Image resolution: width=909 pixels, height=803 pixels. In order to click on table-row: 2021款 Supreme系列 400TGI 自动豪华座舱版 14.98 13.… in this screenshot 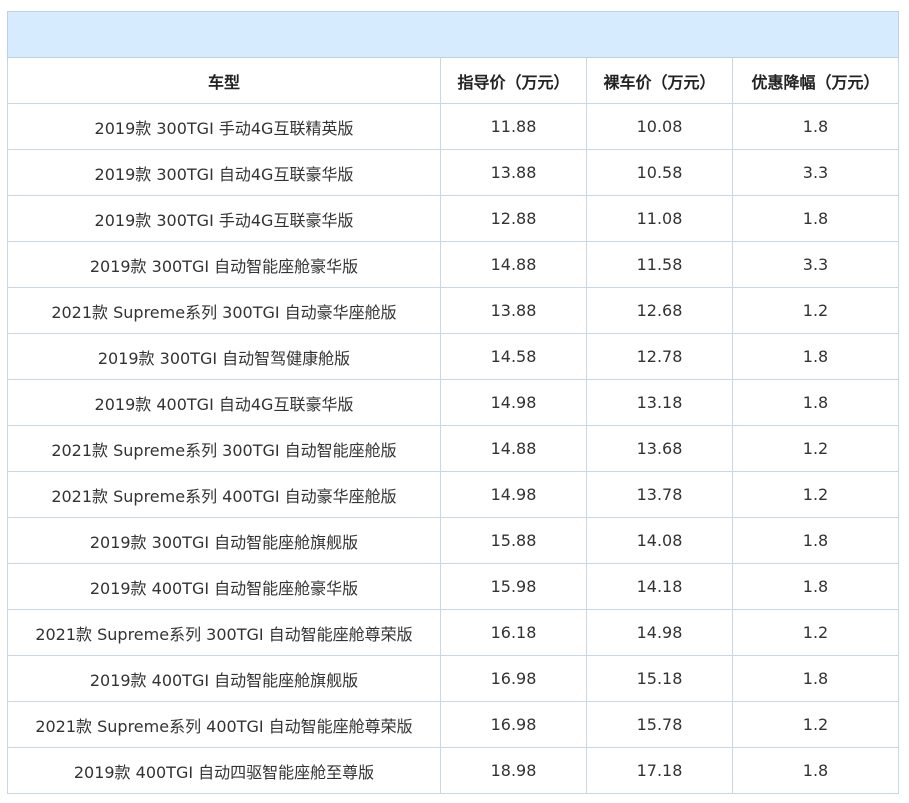, I will do `click(453, 494)`.